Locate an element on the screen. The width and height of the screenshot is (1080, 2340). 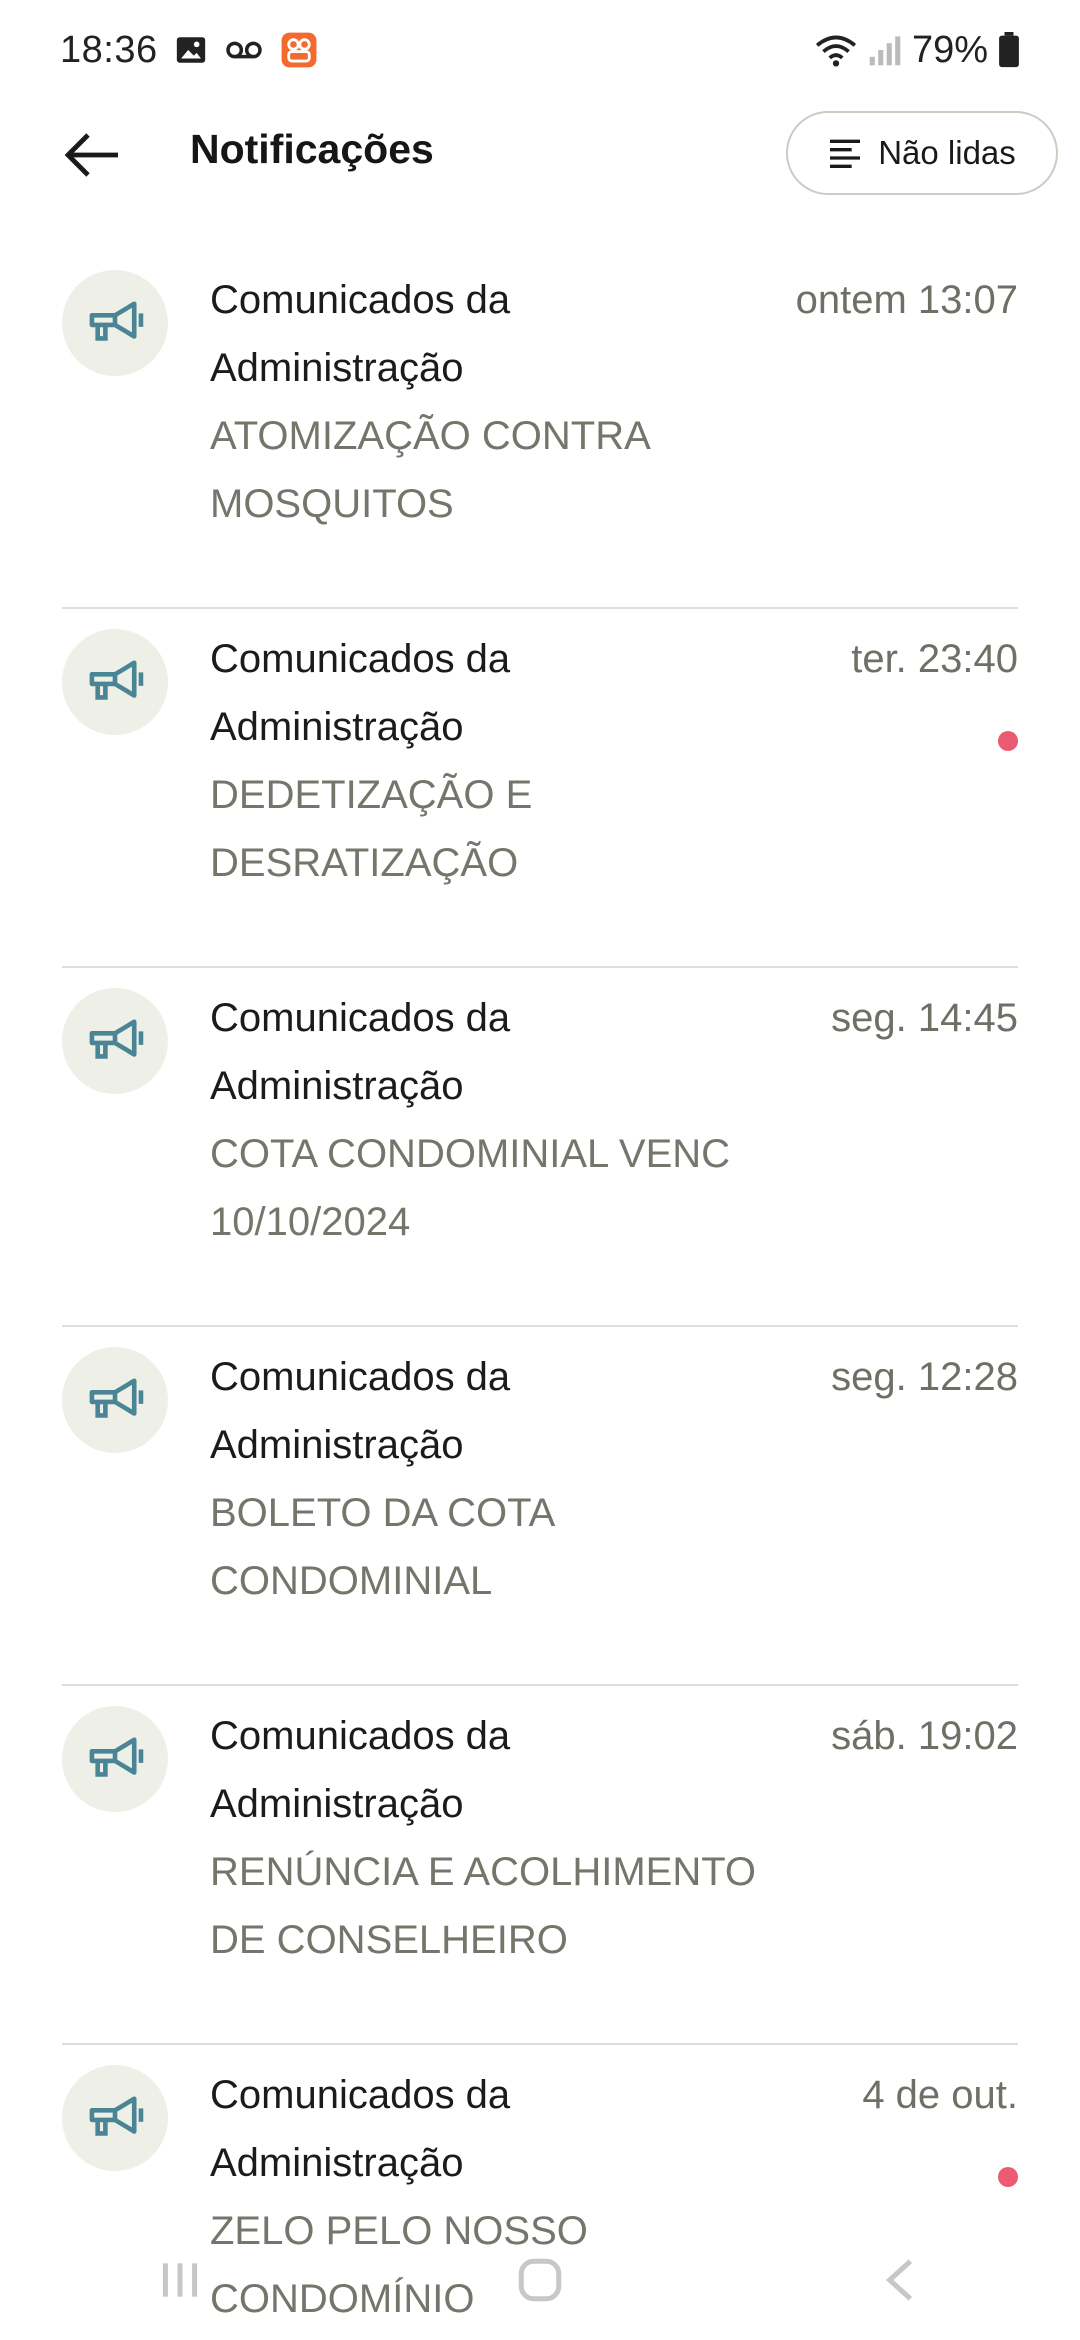
battery-percentage: 79% is located at coordinates (949, 49).